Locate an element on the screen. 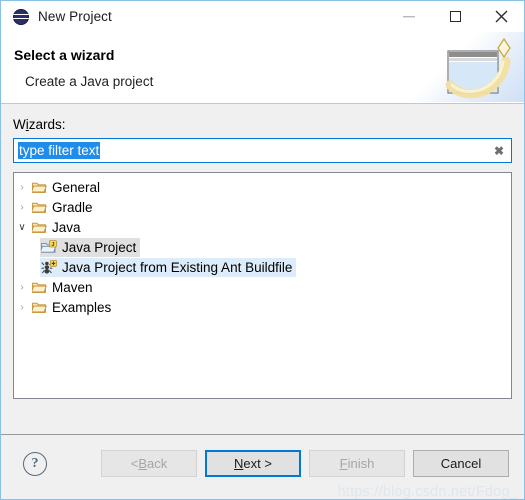 The height and width of the screenshot is (500, 525). page-title: Select a wizard is located at coordinates (64, 55).